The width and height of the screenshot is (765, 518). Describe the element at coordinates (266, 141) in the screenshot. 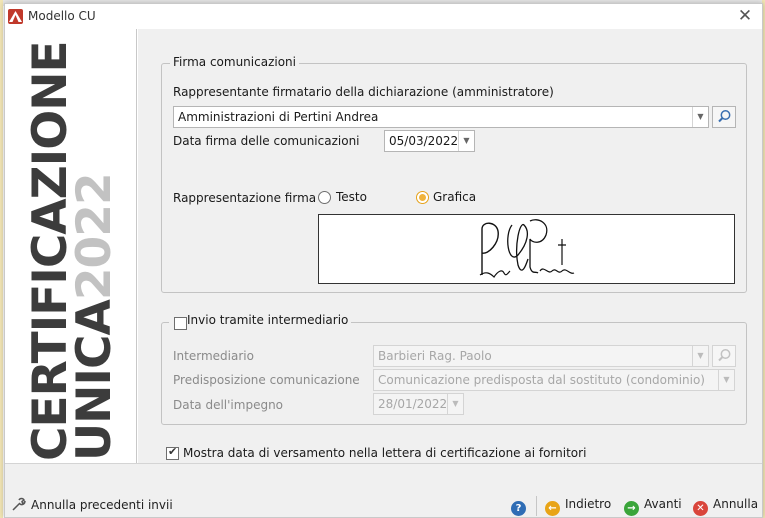

I see `data-firma-label: Data firma delle comunicazioni` at that location.